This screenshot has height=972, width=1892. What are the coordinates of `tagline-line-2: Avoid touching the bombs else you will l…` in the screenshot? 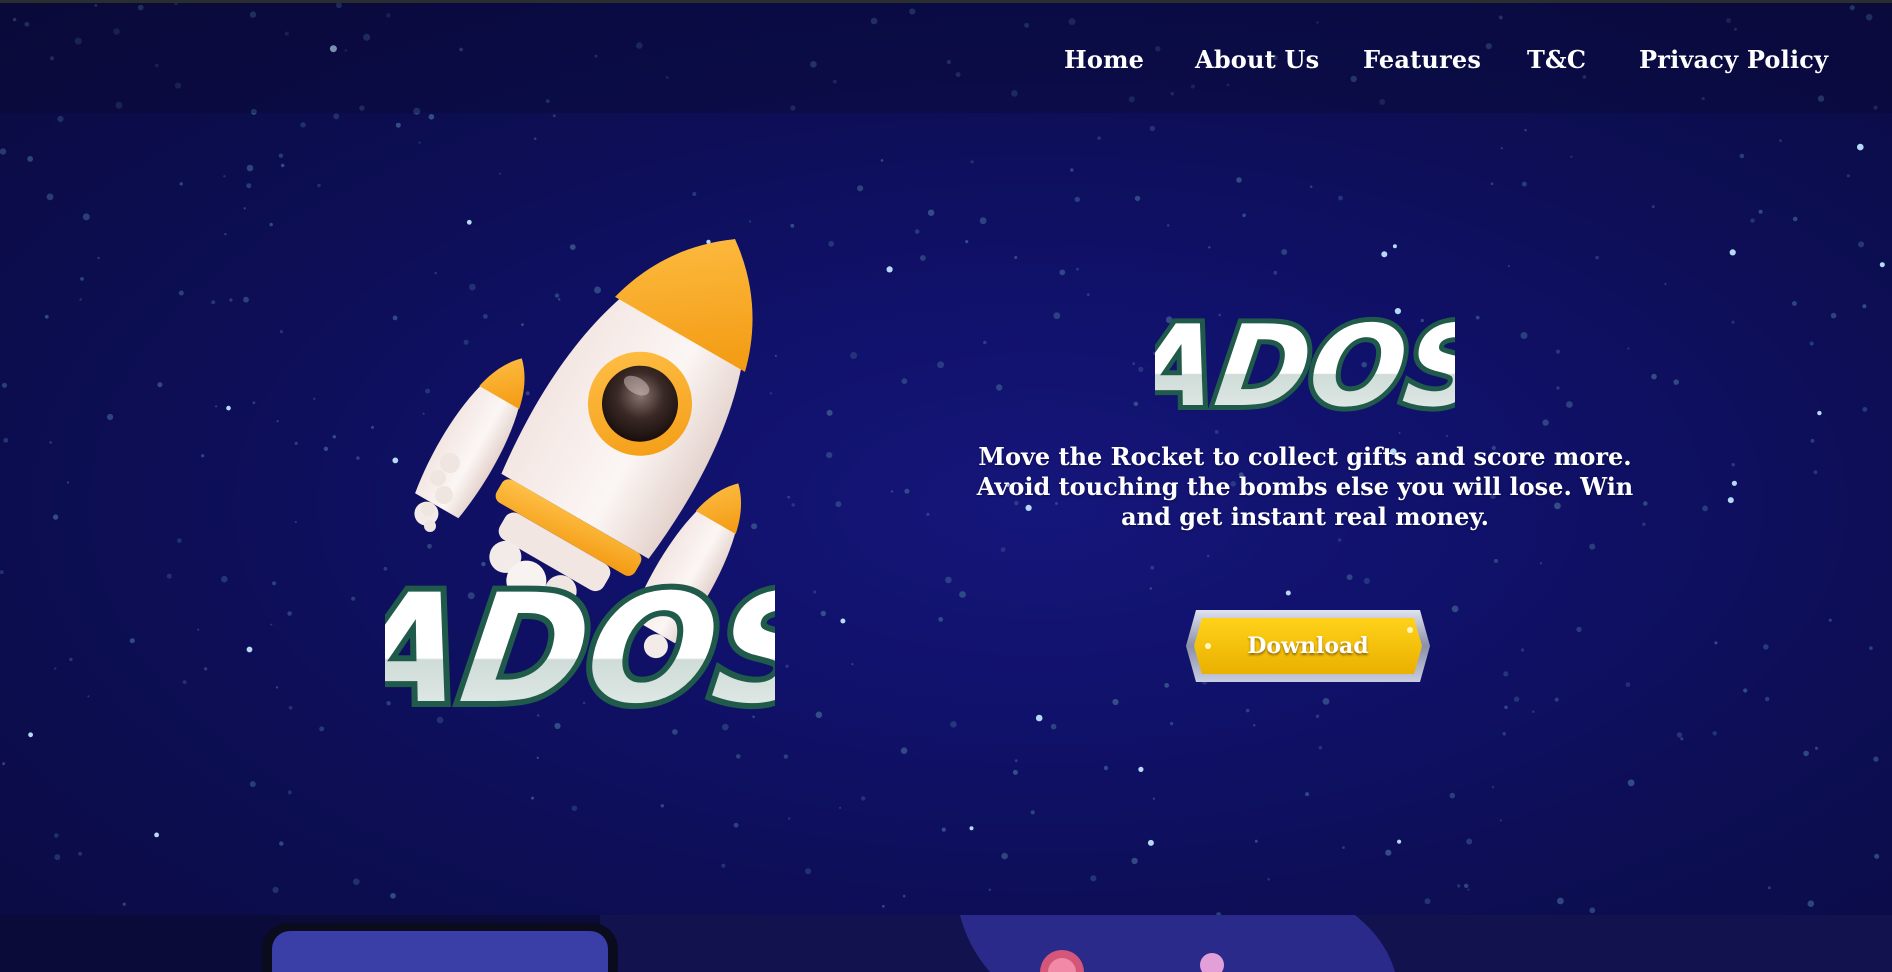 It's located at (1305, 486).